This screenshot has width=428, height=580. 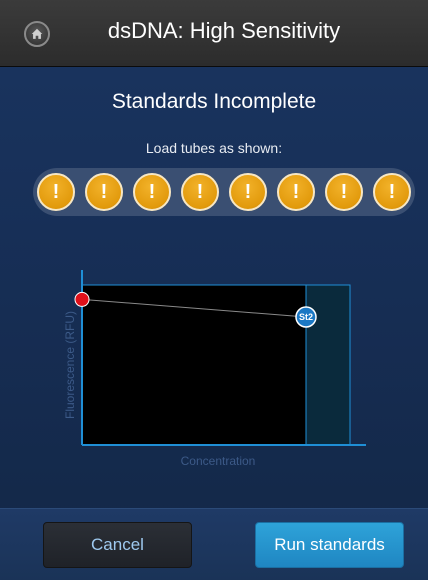 What do you see at coordinates (82, 299) in the screenshot?
I see `standard-1-point` at bounding box center [82, 299].